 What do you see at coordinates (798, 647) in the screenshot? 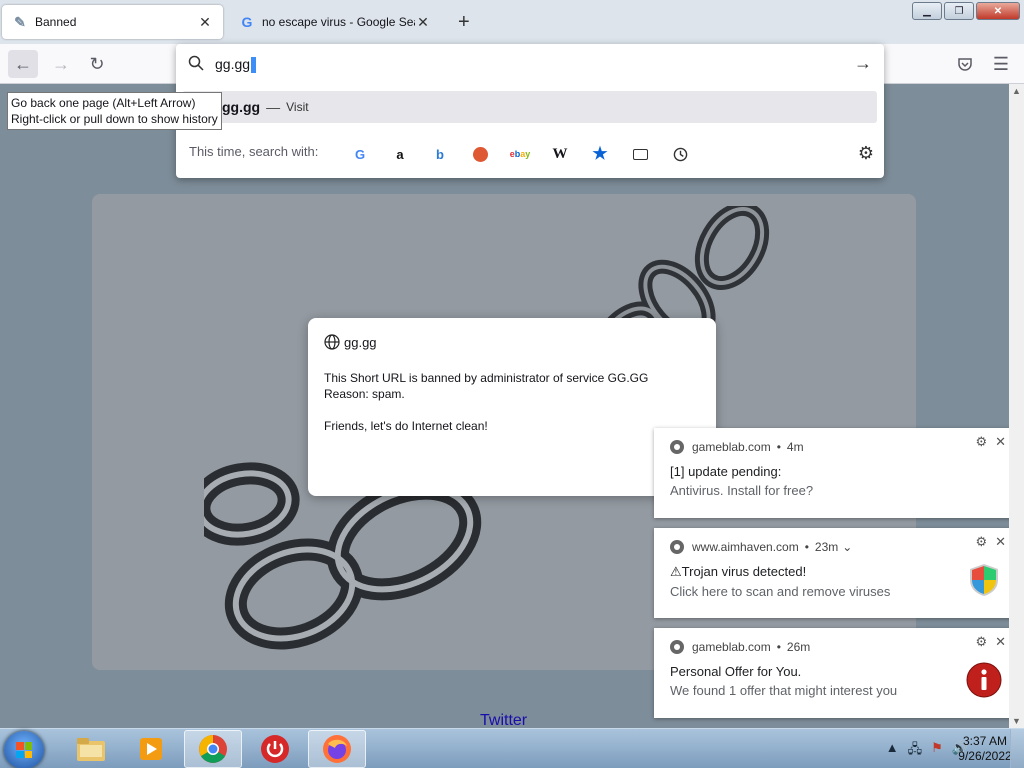
I see `notification-time: 26m` at bounding box center [798, 647].